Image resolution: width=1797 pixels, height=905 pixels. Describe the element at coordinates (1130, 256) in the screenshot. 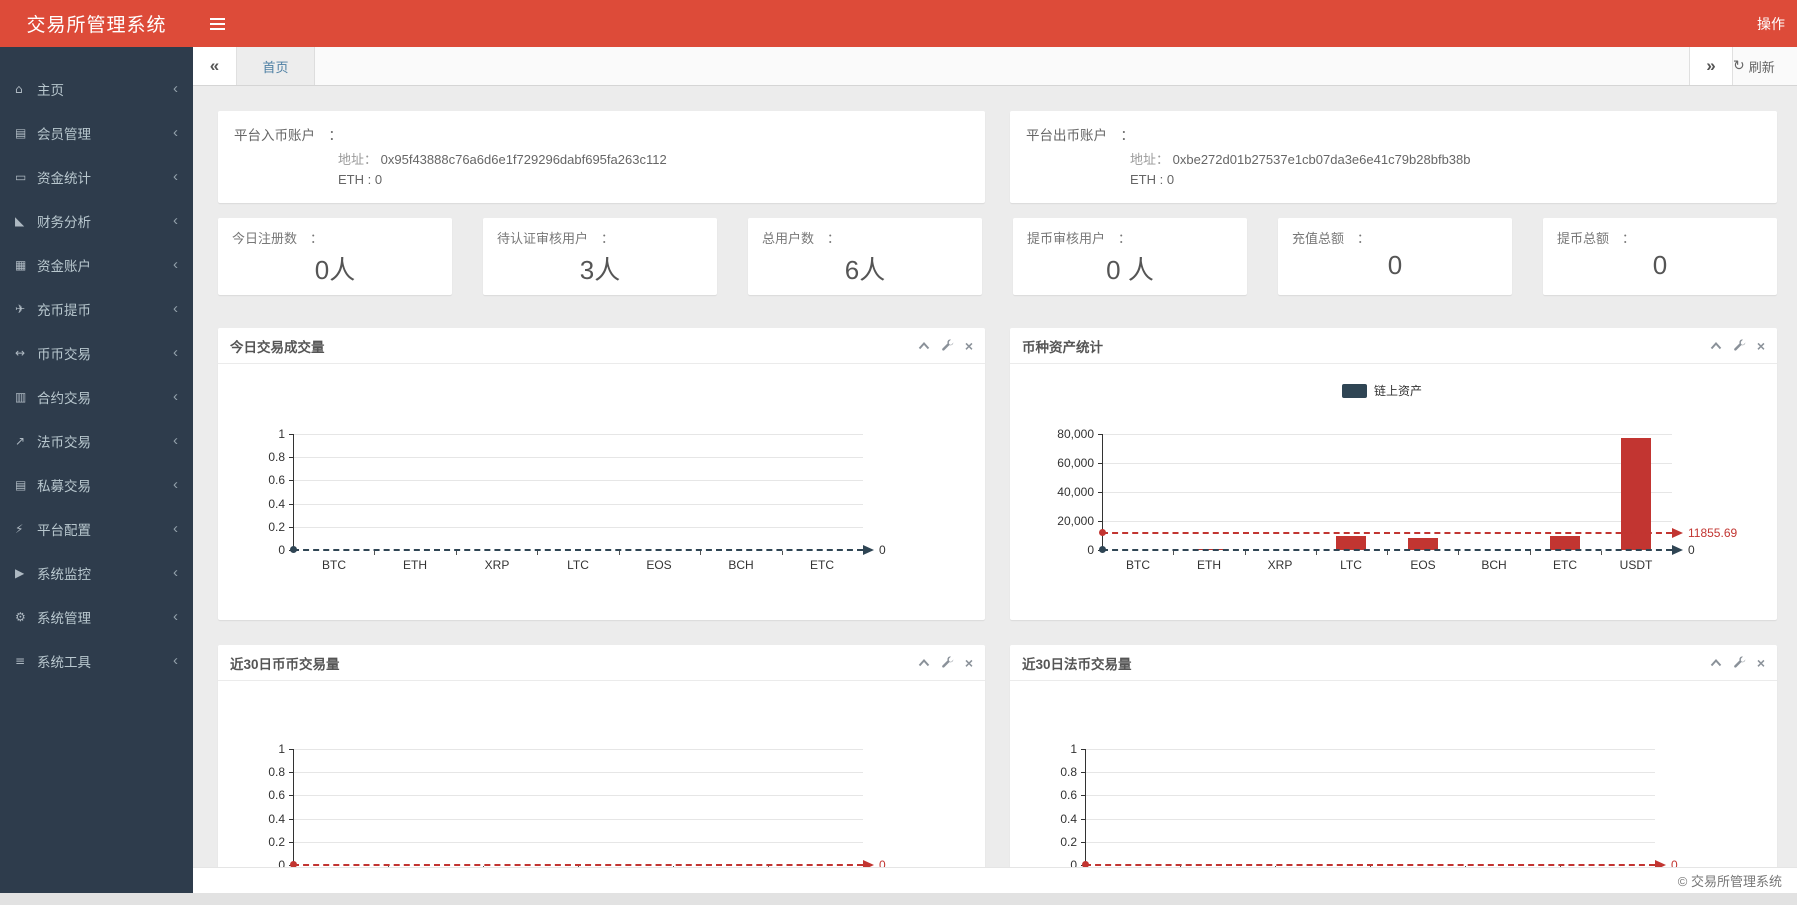

I see `stat-card: 提币审核用户 ： 0 人` at that location.